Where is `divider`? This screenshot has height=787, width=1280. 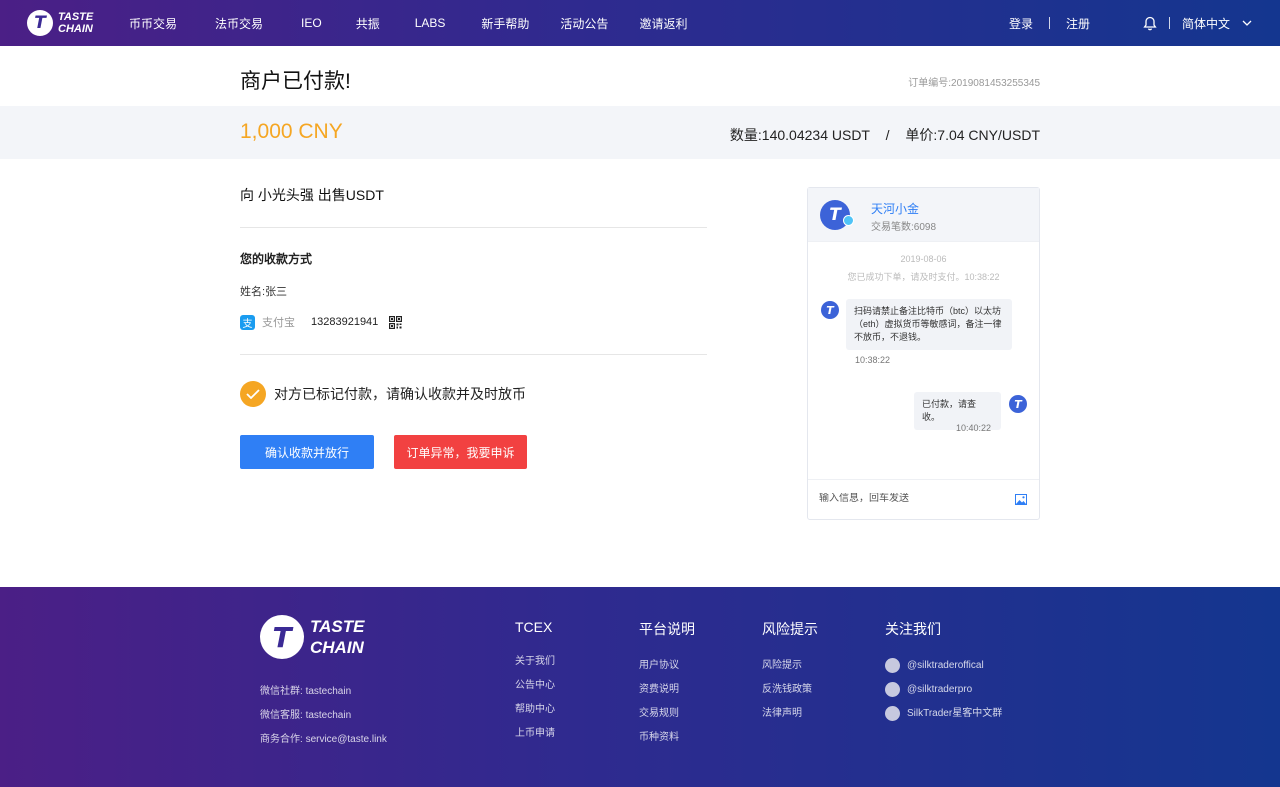 divider is located at coordinates (473, 227).